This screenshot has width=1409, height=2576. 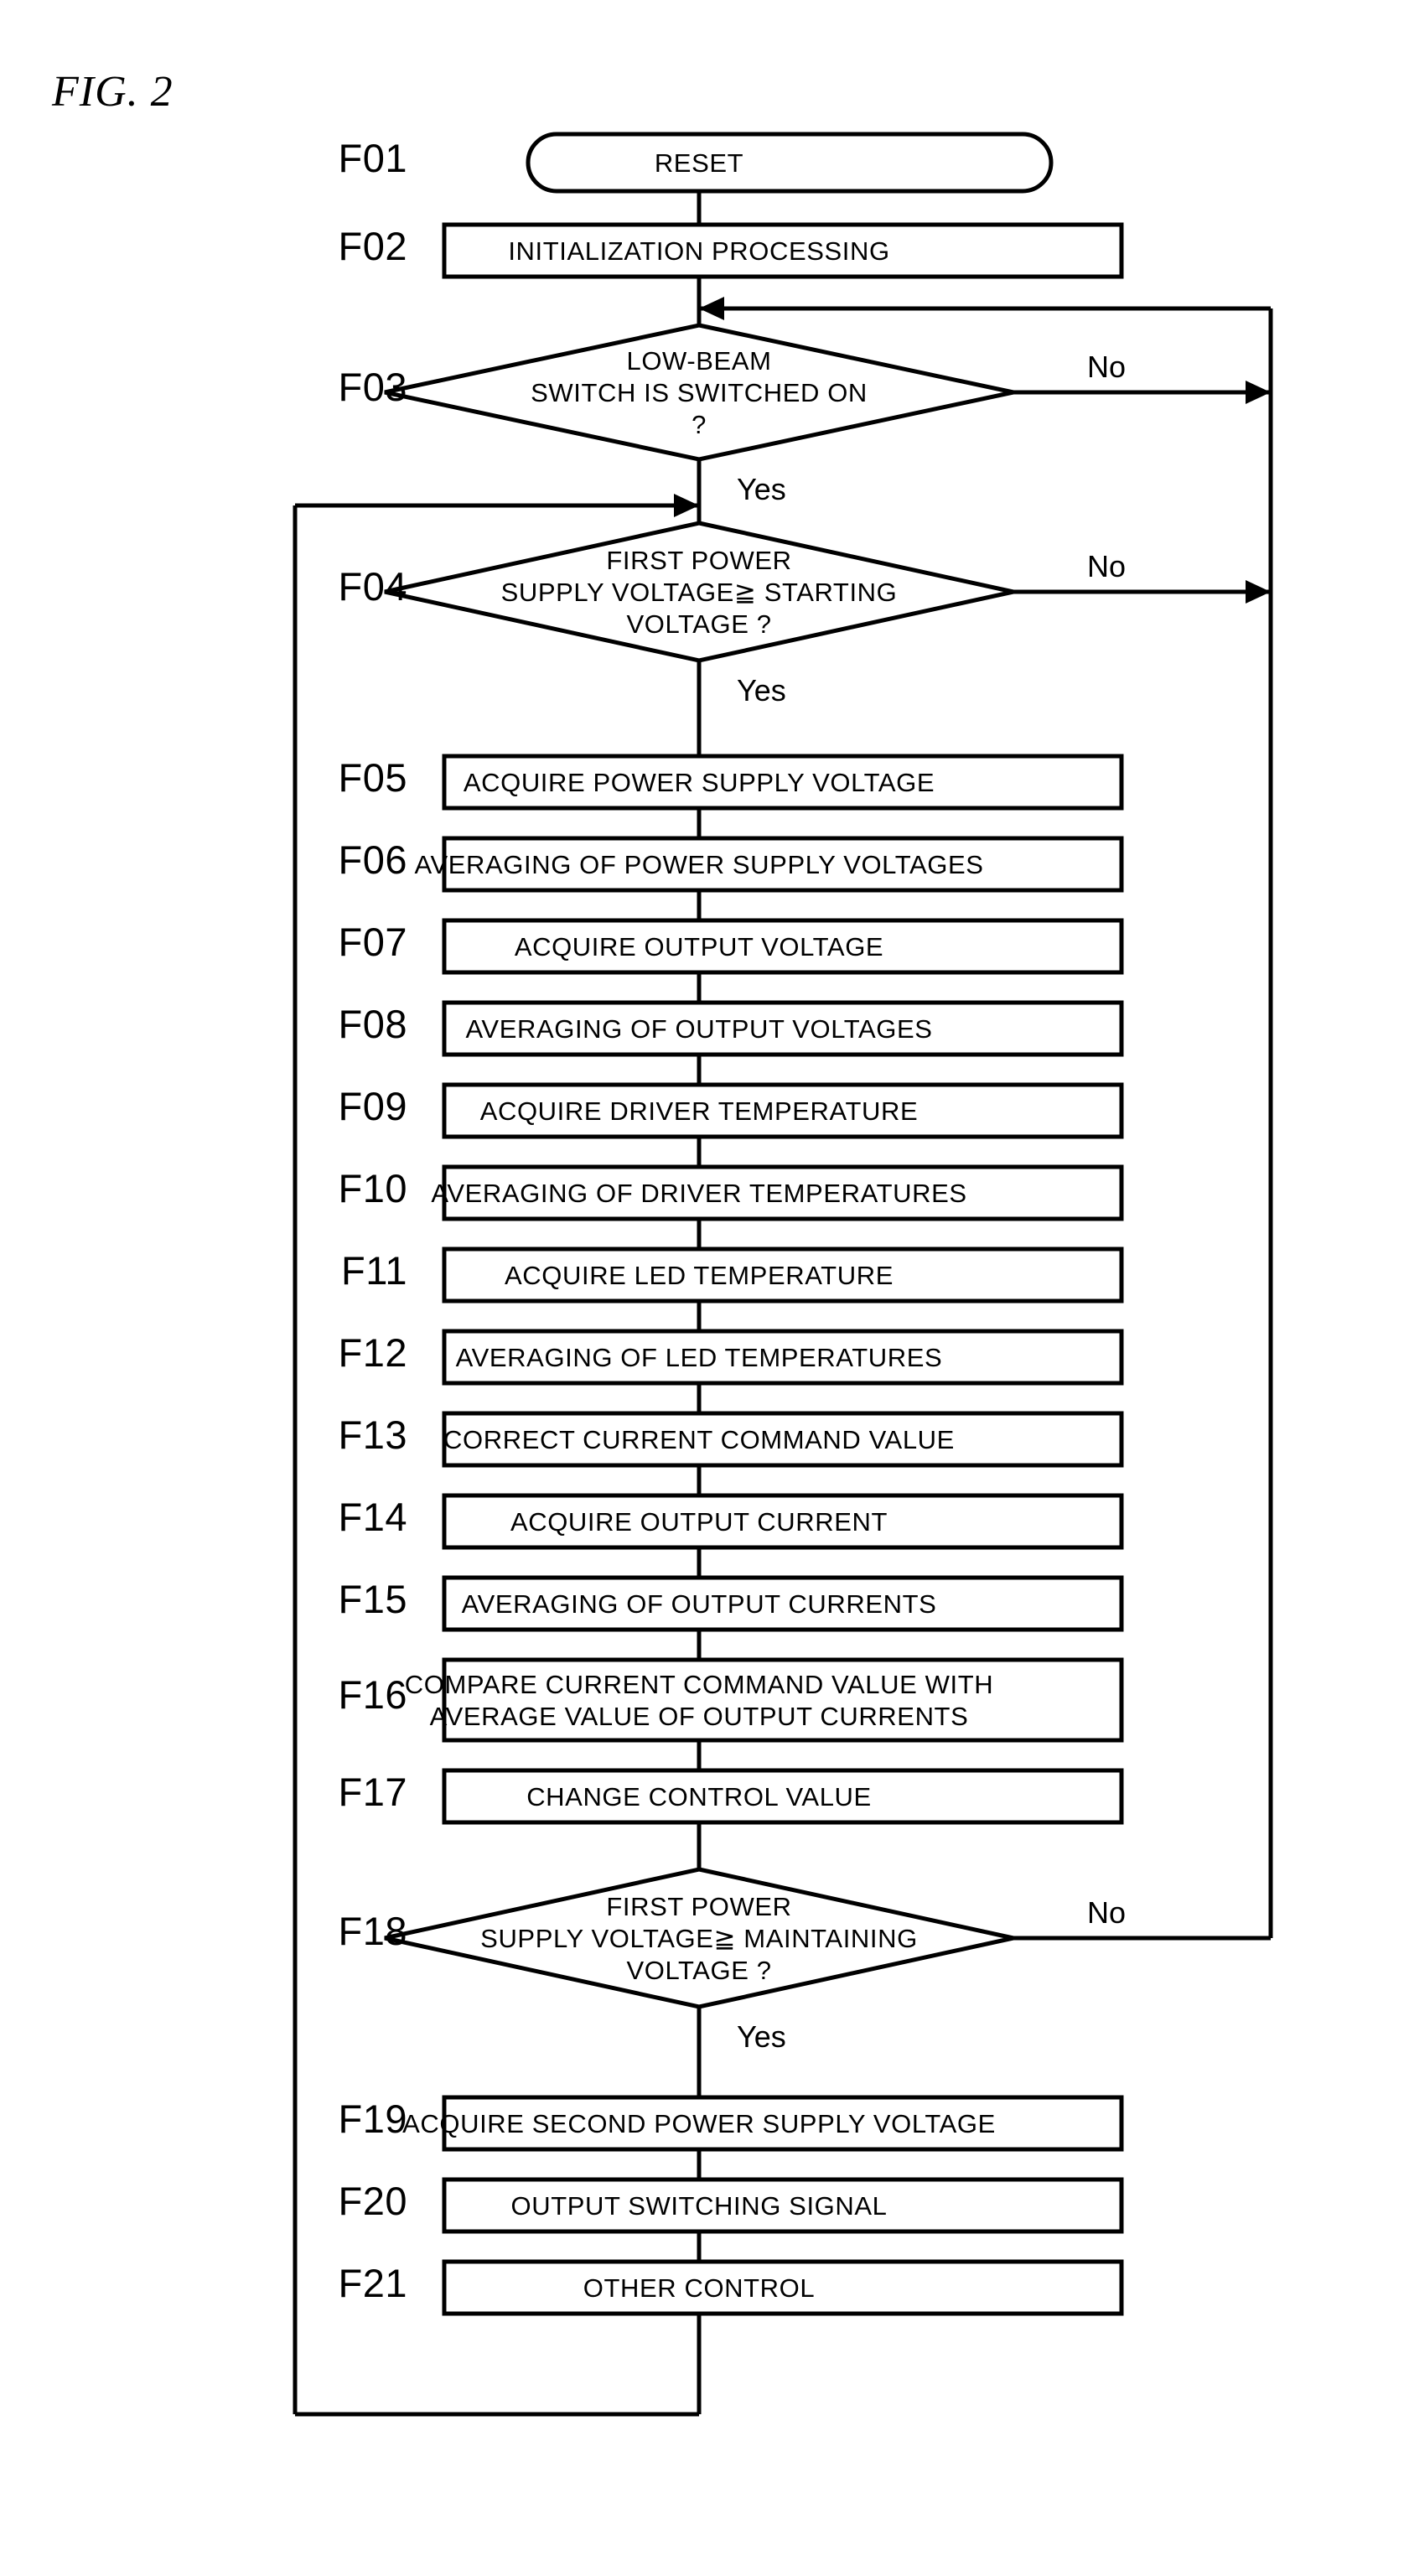 What do you see at coordinates (699, 560) in the screenshot?
I see `node-label-f04: FIRST POWER` at bounding box center [699, 560].